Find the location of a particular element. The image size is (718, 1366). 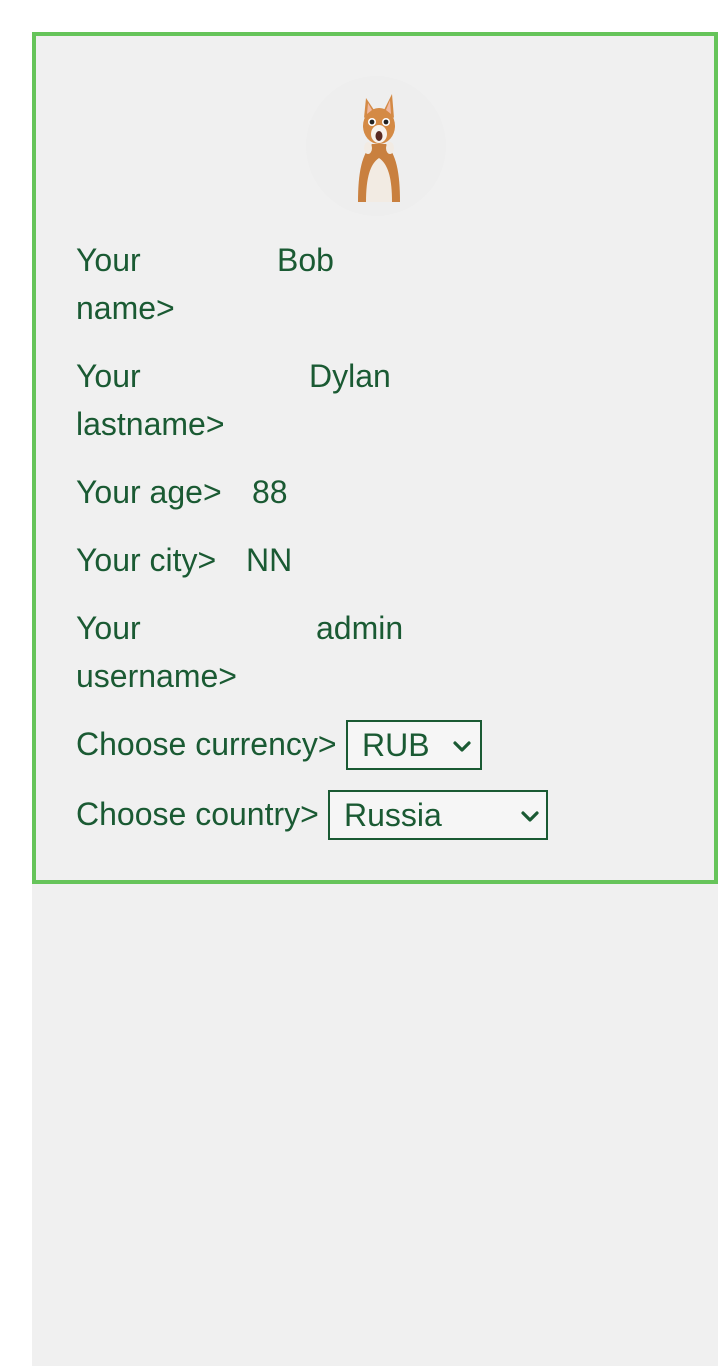

username-row: Your username> admin is located at coordinates (376, 652).